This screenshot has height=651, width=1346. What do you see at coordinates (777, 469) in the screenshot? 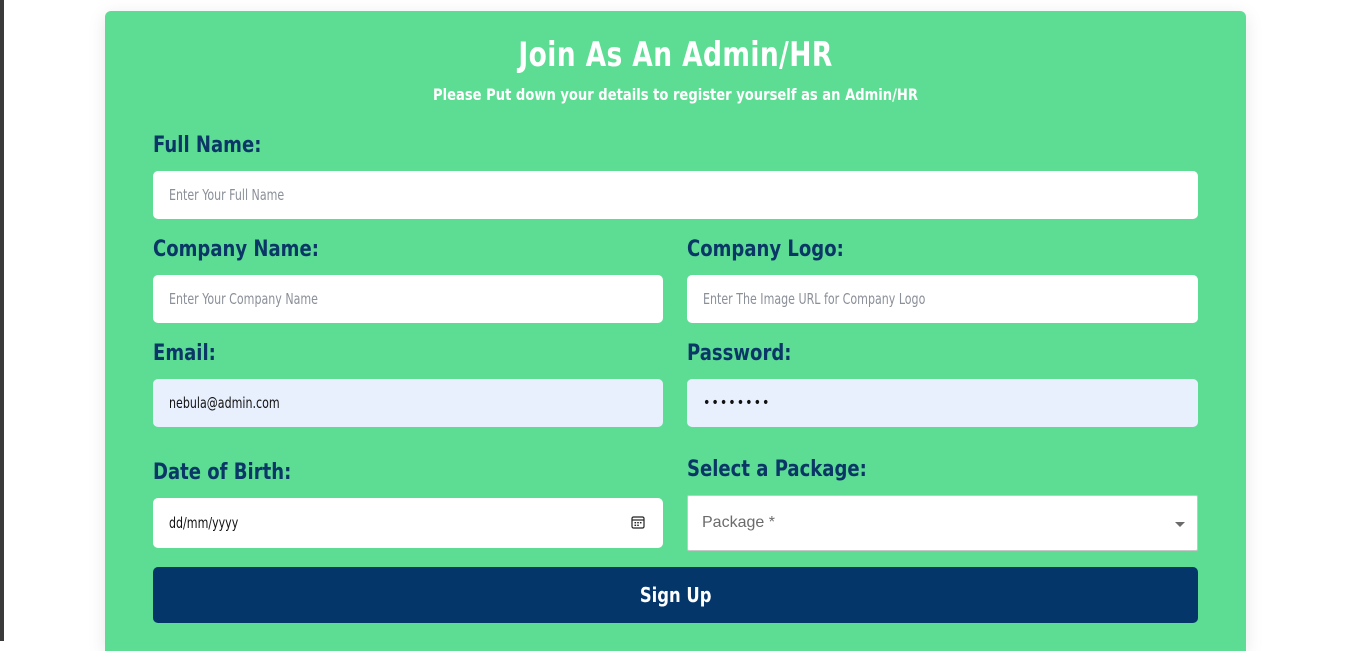
I see `package-label: Select a Package:` at bounding box center [777, 469].